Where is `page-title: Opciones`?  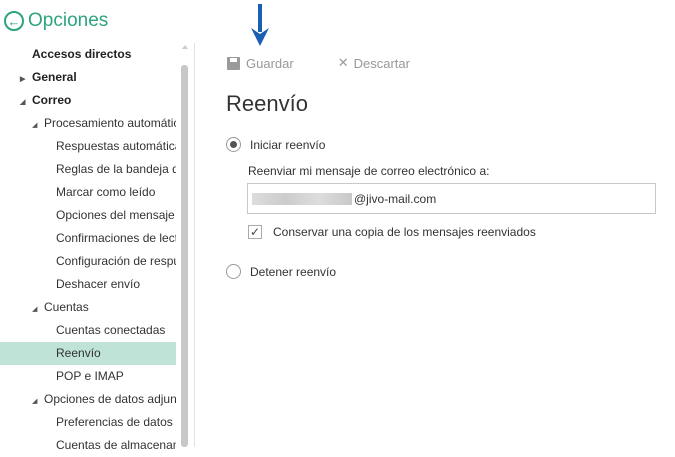 page-title: Opciones is located at coordinates (68, 20).